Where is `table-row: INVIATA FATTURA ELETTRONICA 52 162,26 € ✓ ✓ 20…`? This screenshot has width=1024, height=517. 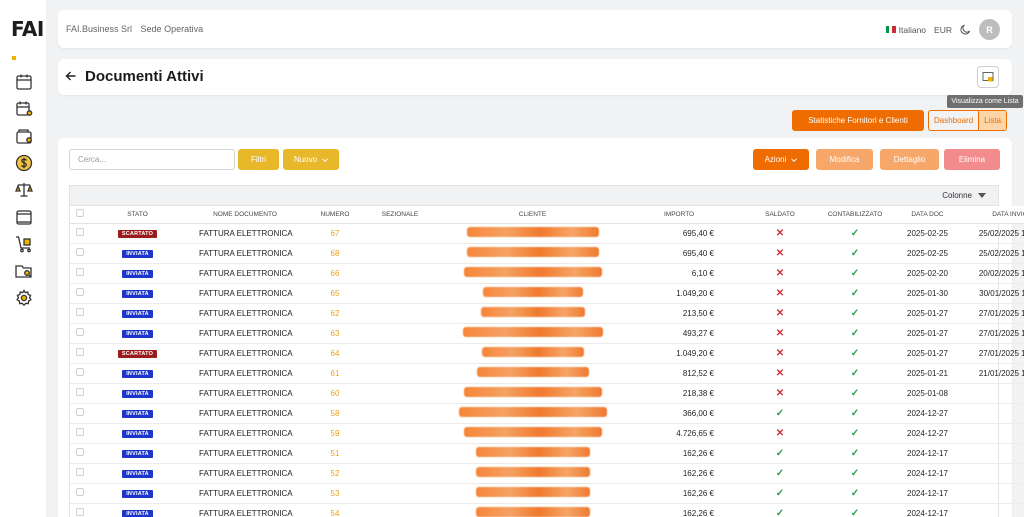
table-row: INVIATA FATTURA ELETTRONICA 52 162,26 € ✓ ✓ 20… is located at coordinates (547, 473).